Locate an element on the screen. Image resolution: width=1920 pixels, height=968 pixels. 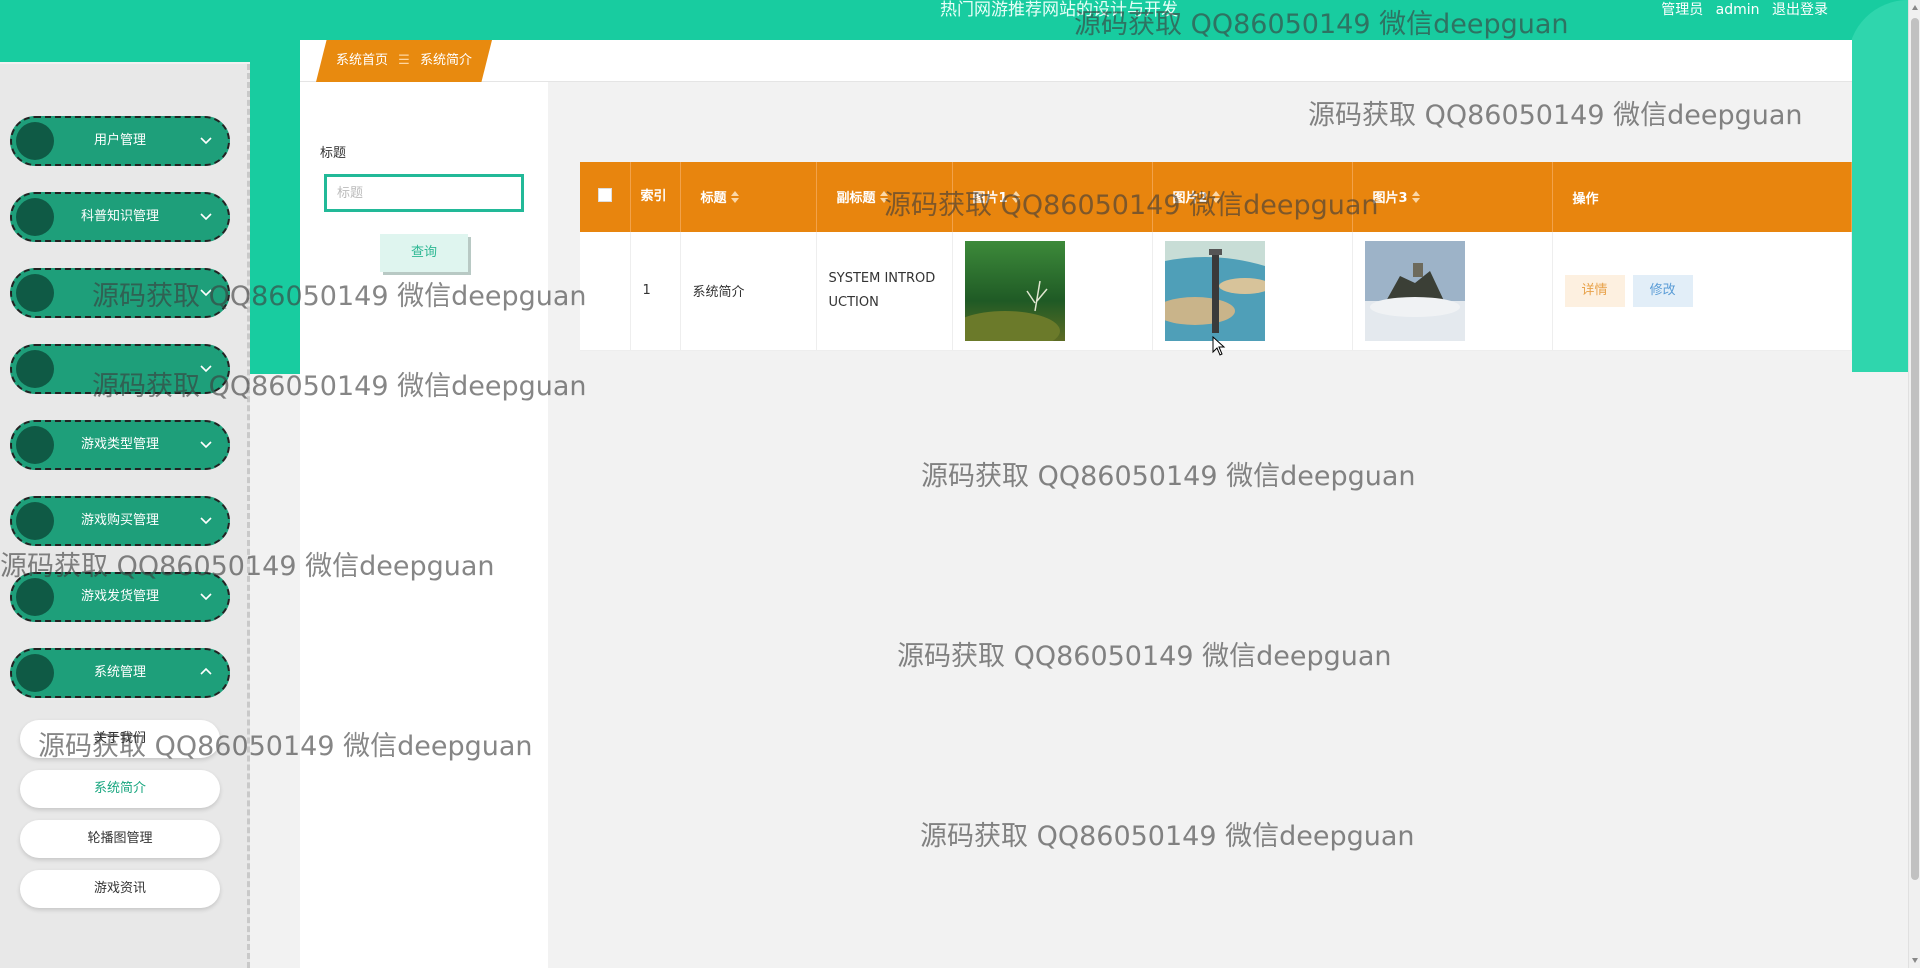
col-subtitle: 副标题 is located at coordinates (884, 197).